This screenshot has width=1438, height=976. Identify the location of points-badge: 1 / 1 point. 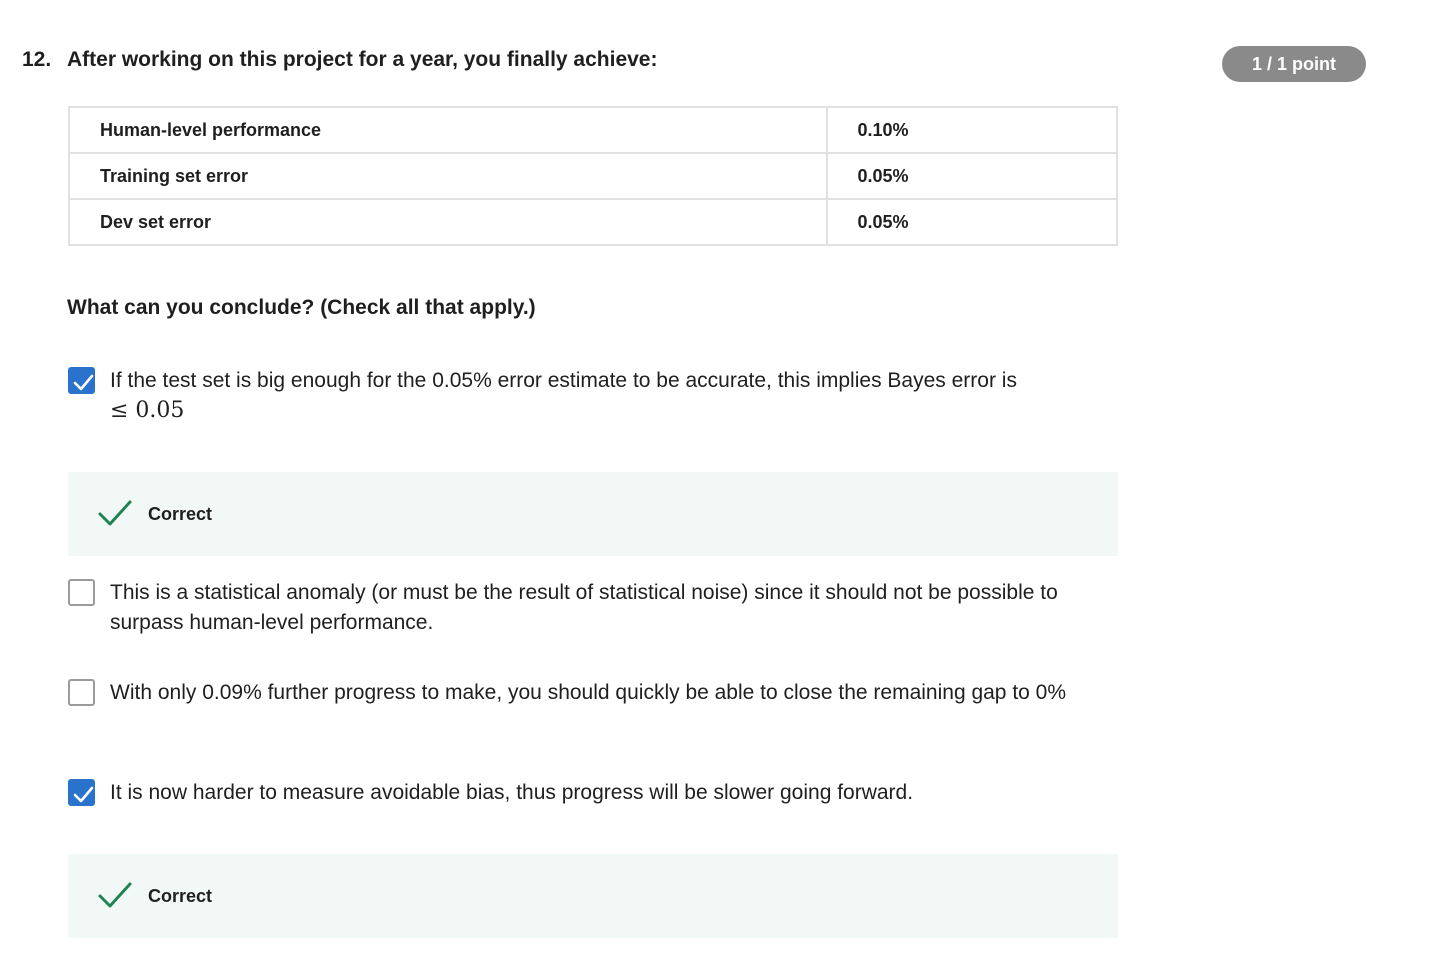
(1294, 64).